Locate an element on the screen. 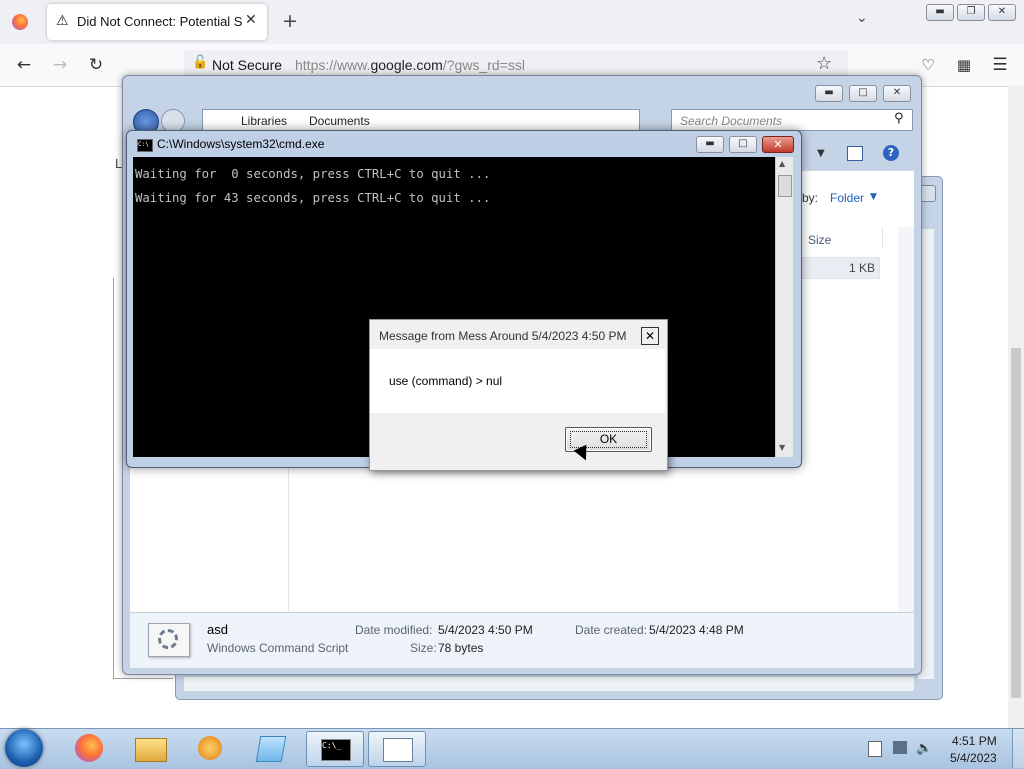 The width and height of the screenshot is (1024, 769). not-secure-label: Not Secure is located at coordinates (247, 65).